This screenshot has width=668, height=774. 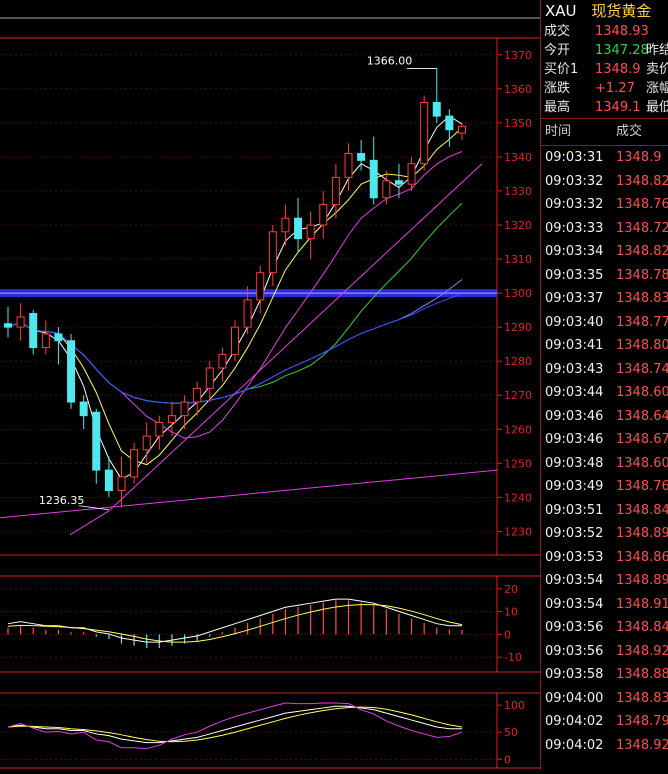 What do you see at coordinates (518, 497) in the screenshot?
I see `y-tick-label: 1240` at bounding box center [518, 497].